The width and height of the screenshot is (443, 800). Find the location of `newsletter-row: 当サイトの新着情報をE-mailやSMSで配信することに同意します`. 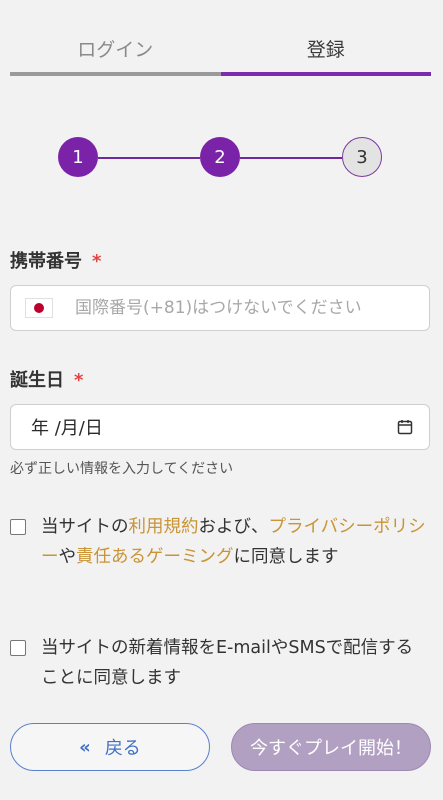

newsletter-row: 当サイトの新着情報をE-mailやSMSで配信することに同意します is located at coordinates (220, 663).